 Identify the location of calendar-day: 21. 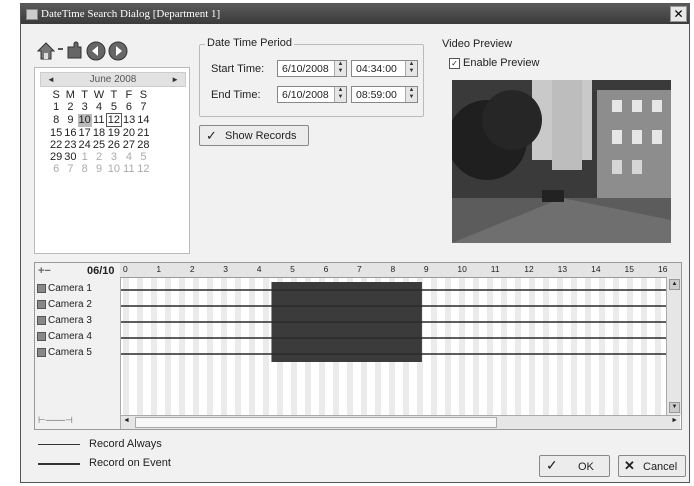
(143, 133).